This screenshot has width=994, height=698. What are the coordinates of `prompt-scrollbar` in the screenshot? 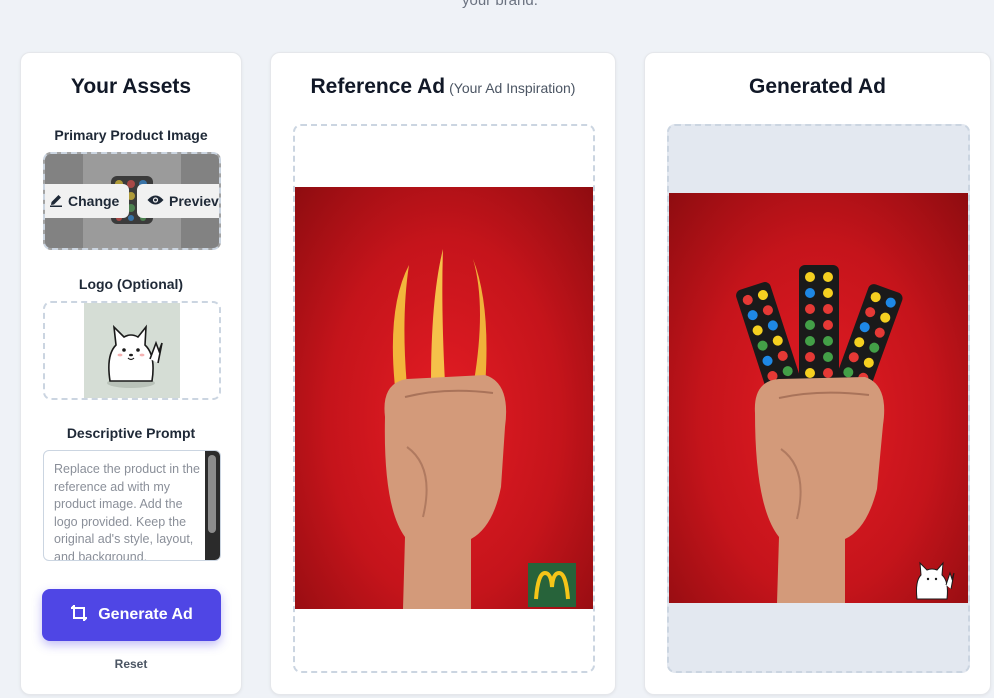 It's located at (212, 505).